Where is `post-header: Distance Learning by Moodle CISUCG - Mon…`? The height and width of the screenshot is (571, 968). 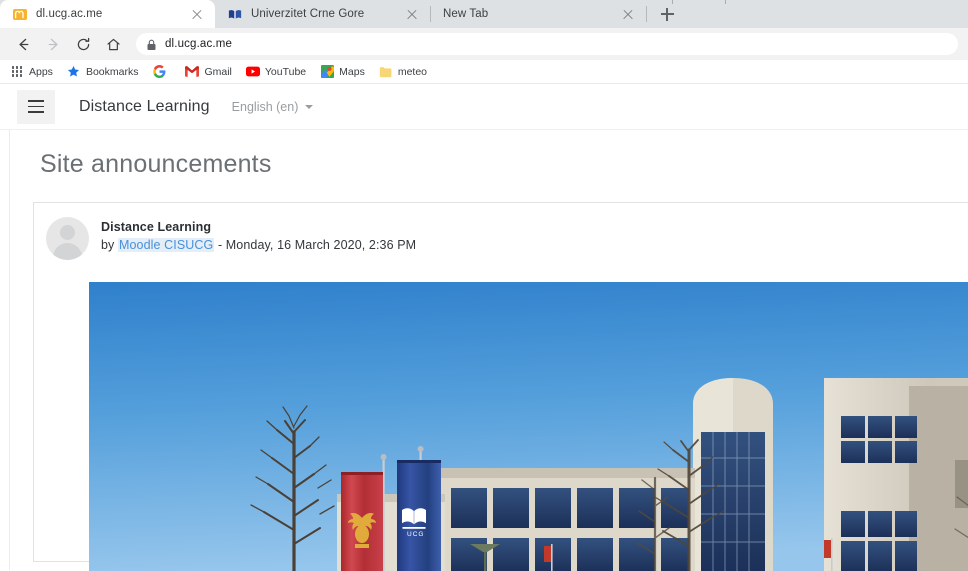
post-header: Distance Learning by Moodle CISUCG - Mon… is located at coordinates (501, 238).